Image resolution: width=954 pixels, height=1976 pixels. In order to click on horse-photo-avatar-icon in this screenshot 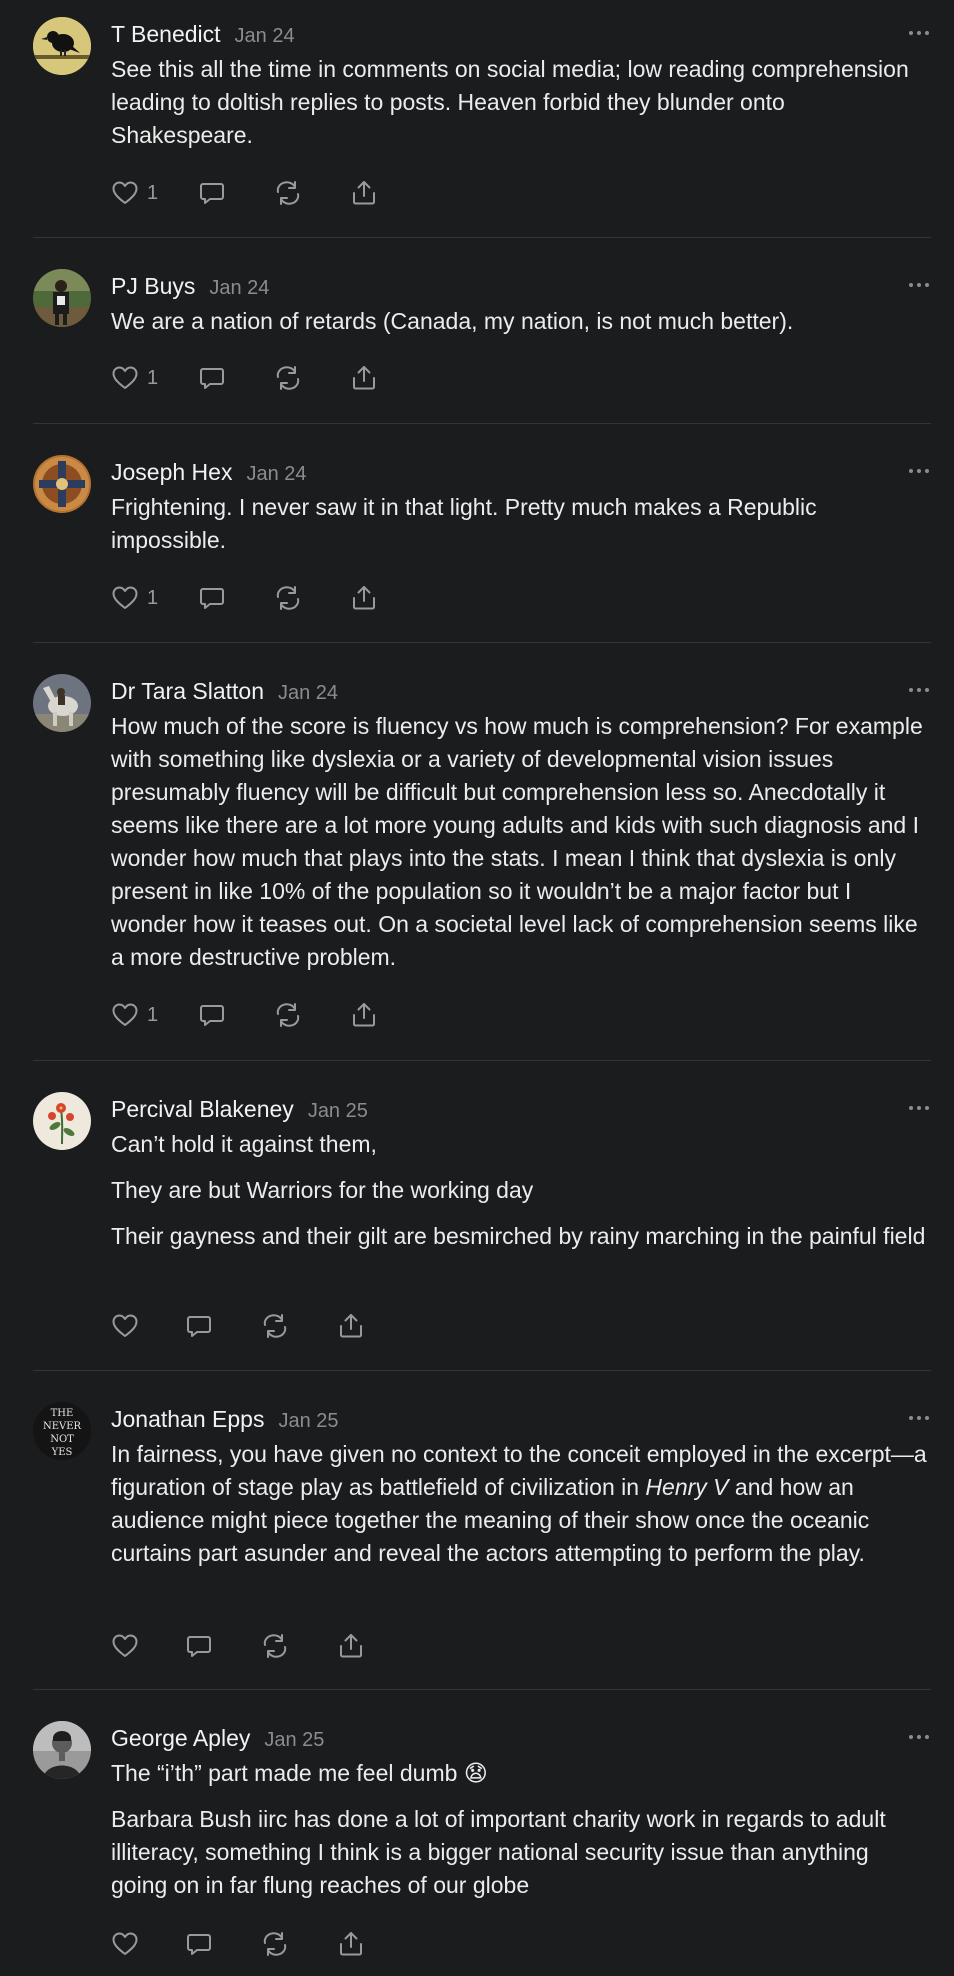, I will do `click(62, 703)`.